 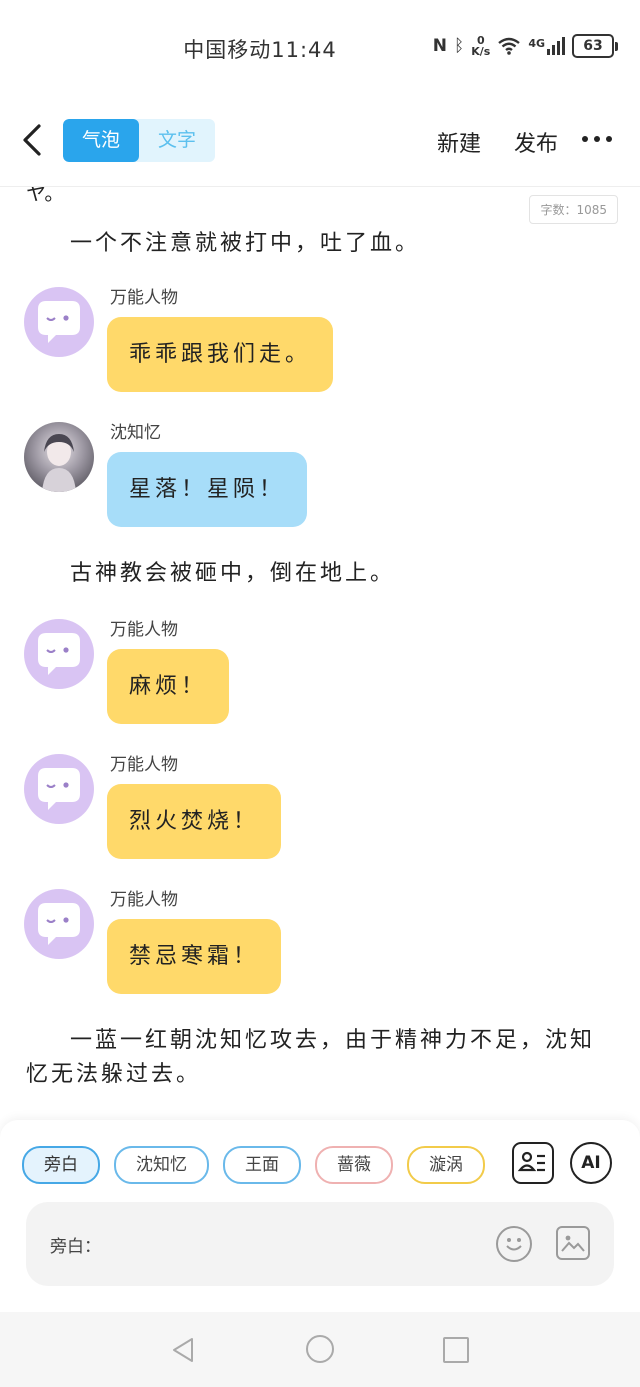 What do you see at coordinates (45, 196) in the screenshot?
I see `narration-cut: ヤ。` at bounding box center [45, 196].